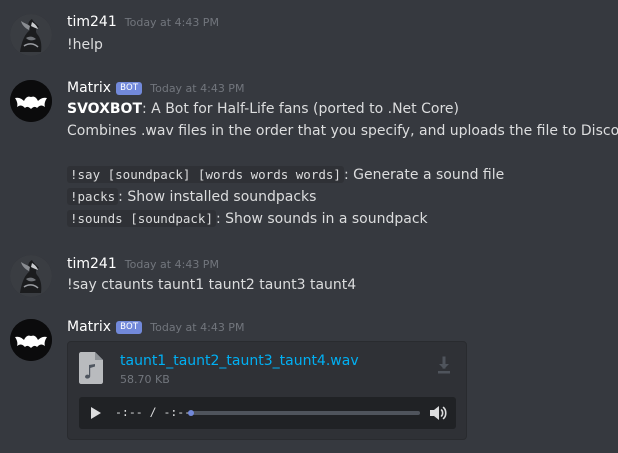 The image size is (618, 453). I want to click on message-text: !help, so click(85, 45).